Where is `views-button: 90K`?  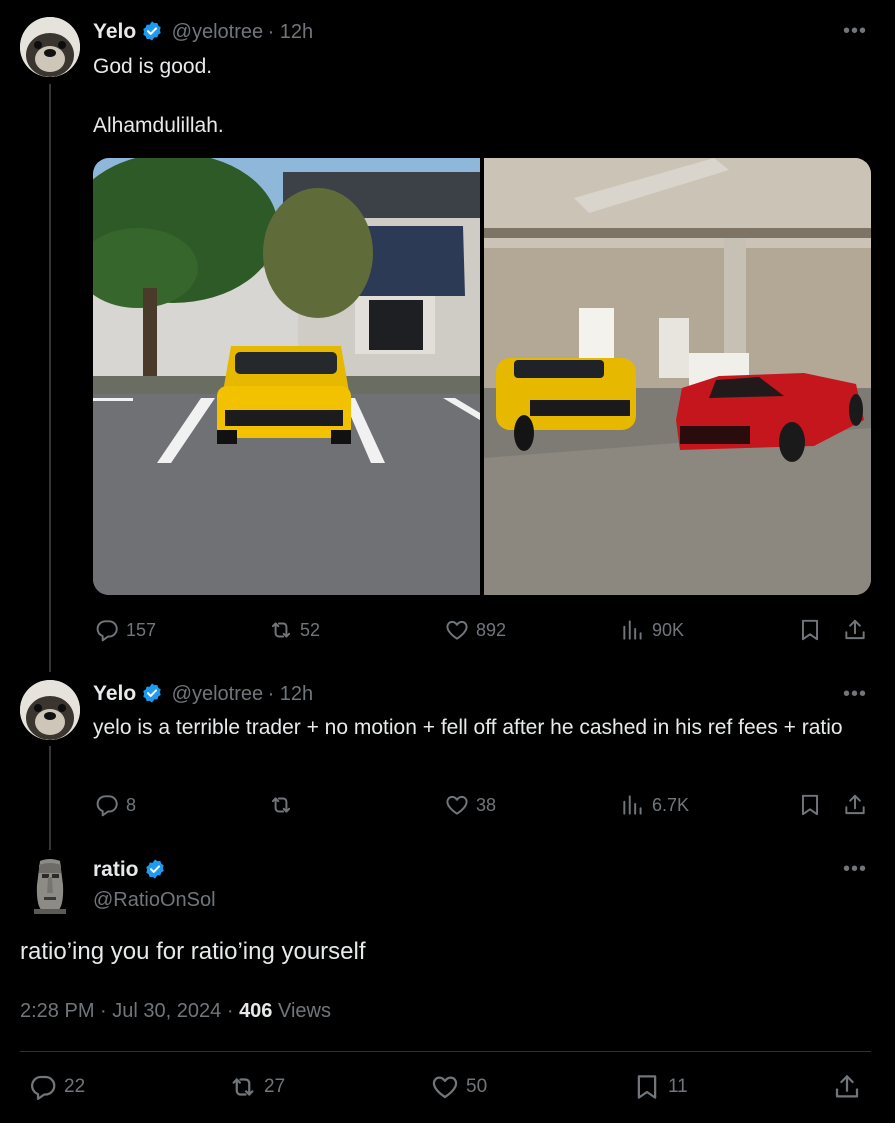
views-button: 90K is located at coordinates (652, 630).